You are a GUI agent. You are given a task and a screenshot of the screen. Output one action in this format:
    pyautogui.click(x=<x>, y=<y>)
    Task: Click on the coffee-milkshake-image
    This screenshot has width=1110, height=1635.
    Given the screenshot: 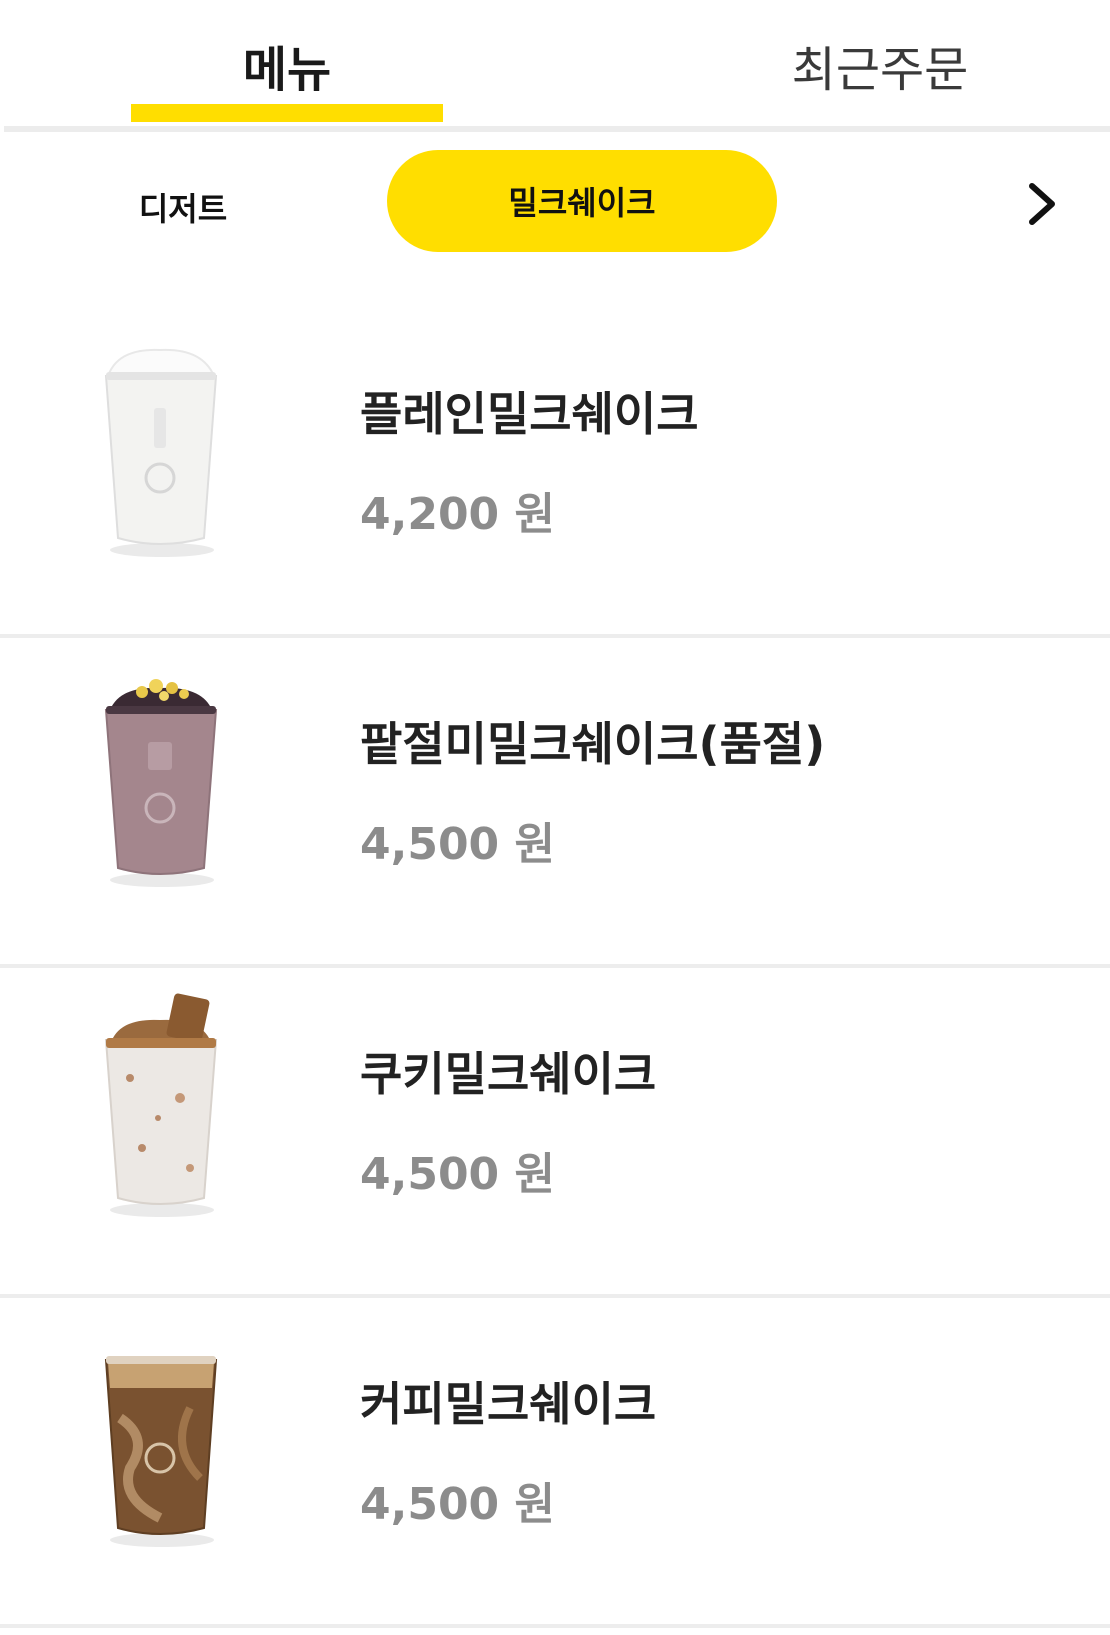 What is the action you would take?
    pyautogui.click(x=170, y=1438)
    